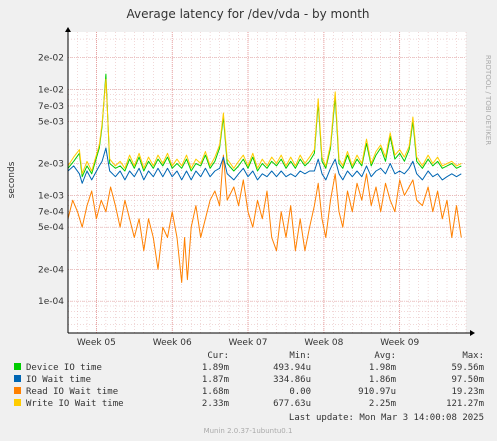 Image resolution: width=497 pixels, height=441 pixels. Describe the element at coordinates (68, 29) in the screenshot. I see `y-axis-arrow` at that location.